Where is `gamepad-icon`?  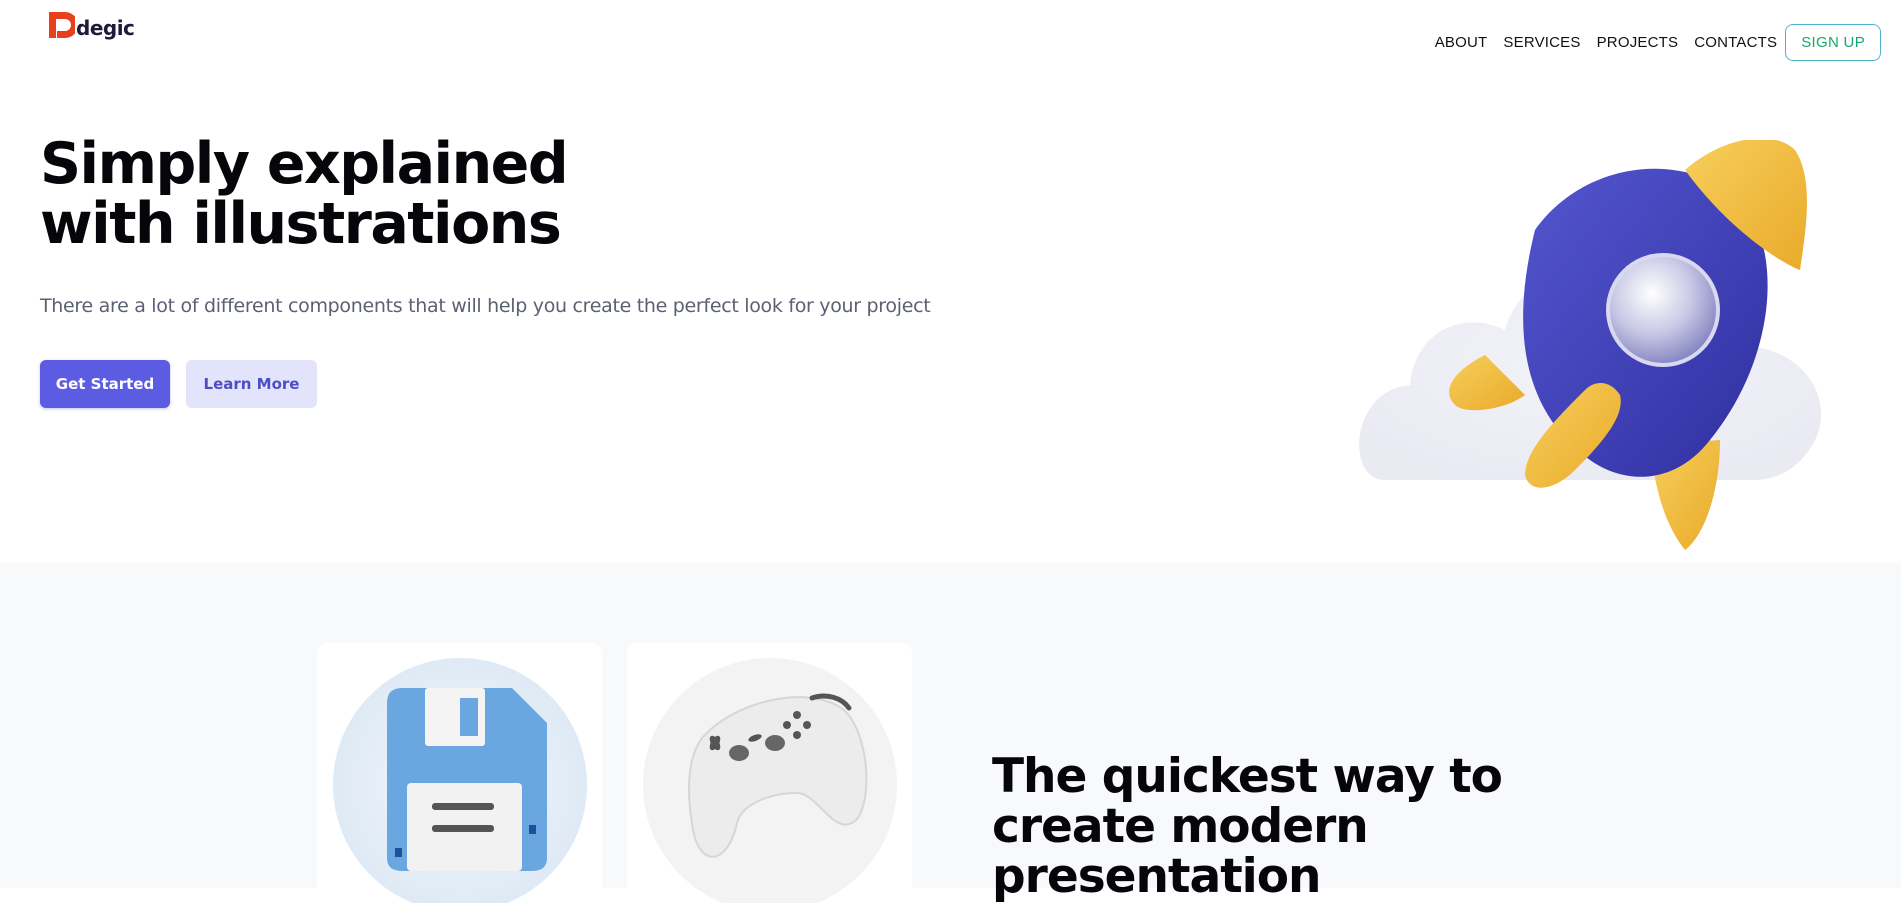
gamepad-icon is located at coordinates (770, 780).